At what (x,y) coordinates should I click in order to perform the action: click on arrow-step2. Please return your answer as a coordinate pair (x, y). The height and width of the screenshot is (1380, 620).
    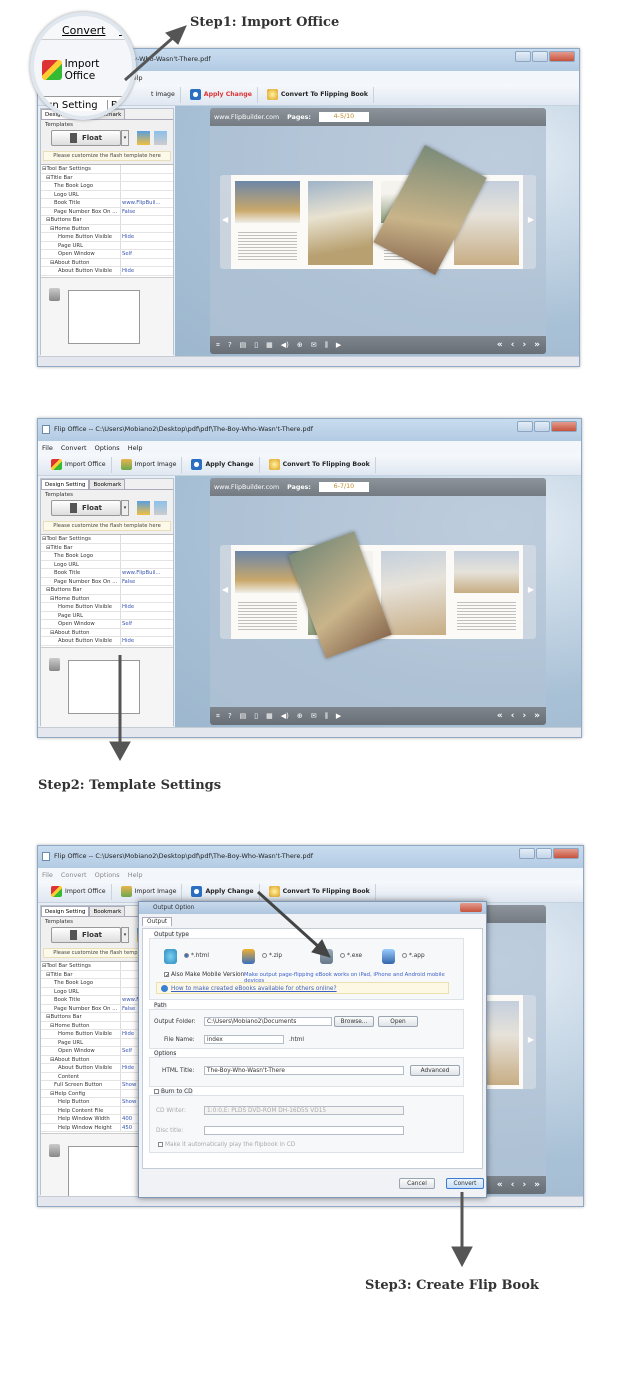
    Looking at the image, I should click on (120, 708).